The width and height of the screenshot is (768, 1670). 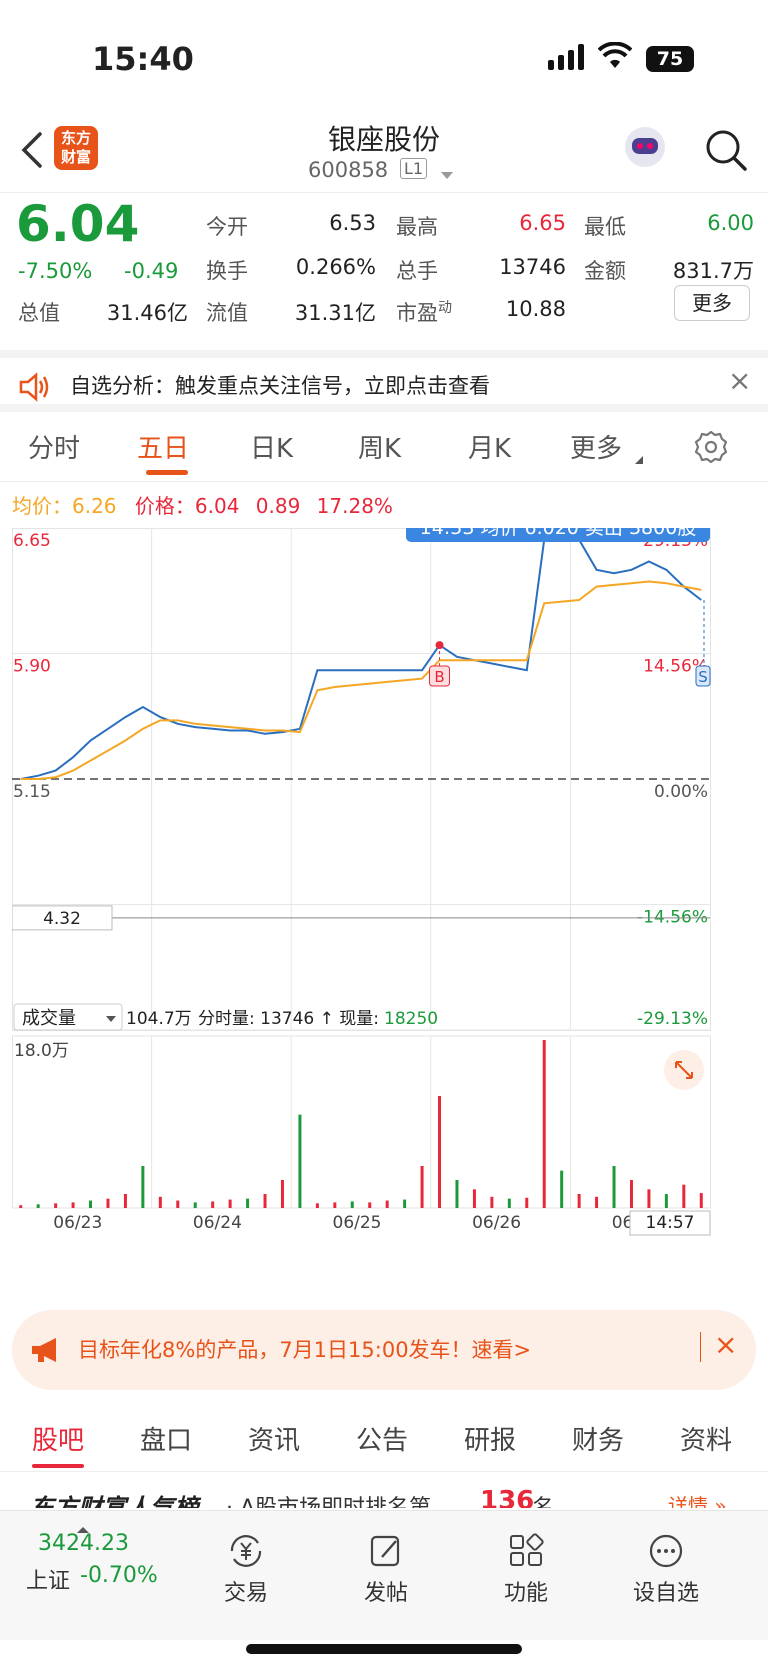 I want to click on change-amount: -0.49, so click(x=151, y=271).